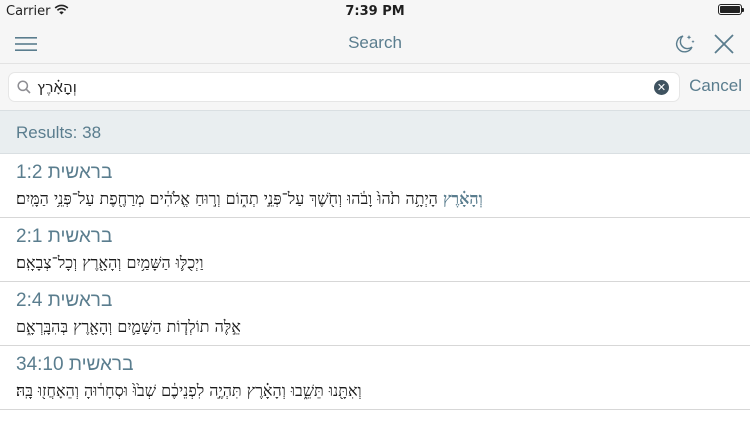 The width and height of the screenshot is (750, 422). Describe the element at coordinates (24, 87) in the screenshot. I see `search-icon` at that location.